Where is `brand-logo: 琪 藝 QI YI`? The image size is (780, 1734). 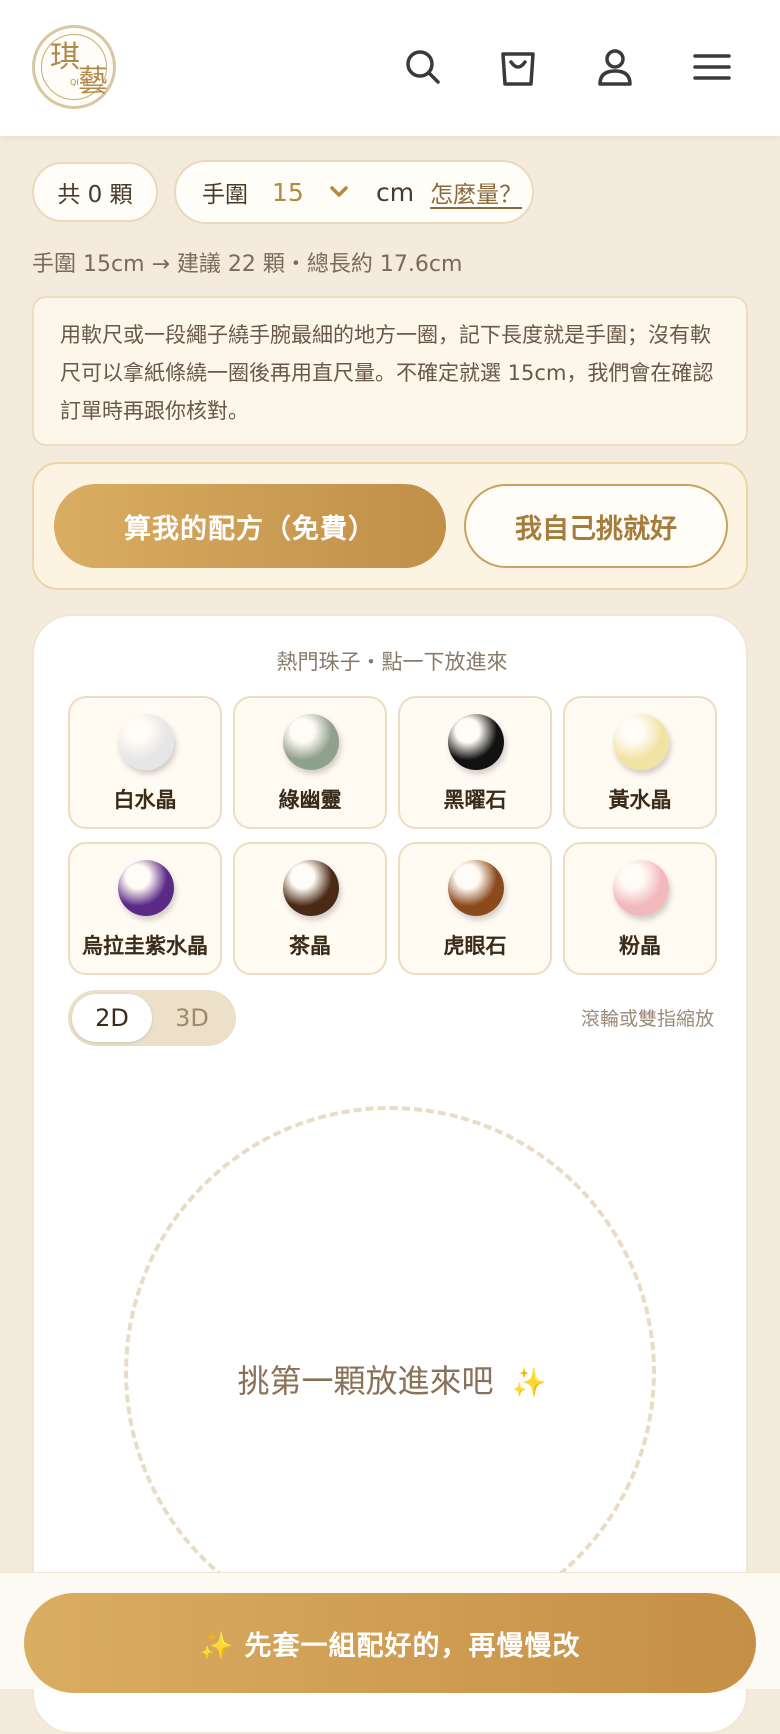
brand-logo: 琪 藝 QI YI is located at coordinates (74, 67).